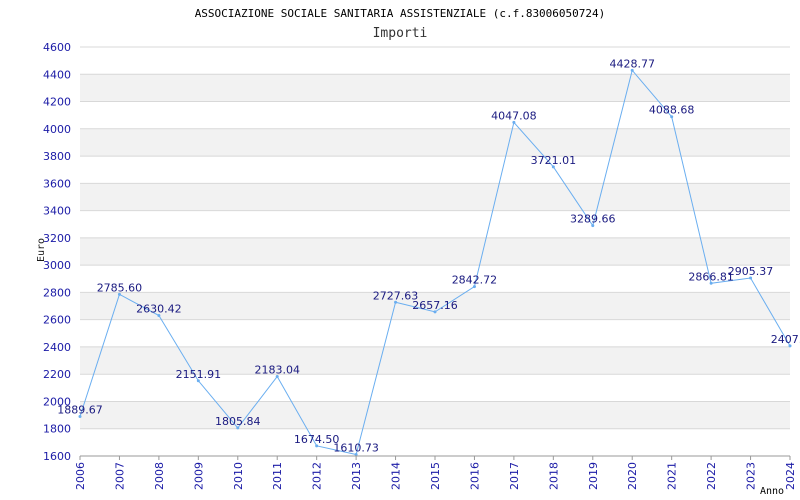  I want to click on x-tick-label: 2022, so click(711, 476).